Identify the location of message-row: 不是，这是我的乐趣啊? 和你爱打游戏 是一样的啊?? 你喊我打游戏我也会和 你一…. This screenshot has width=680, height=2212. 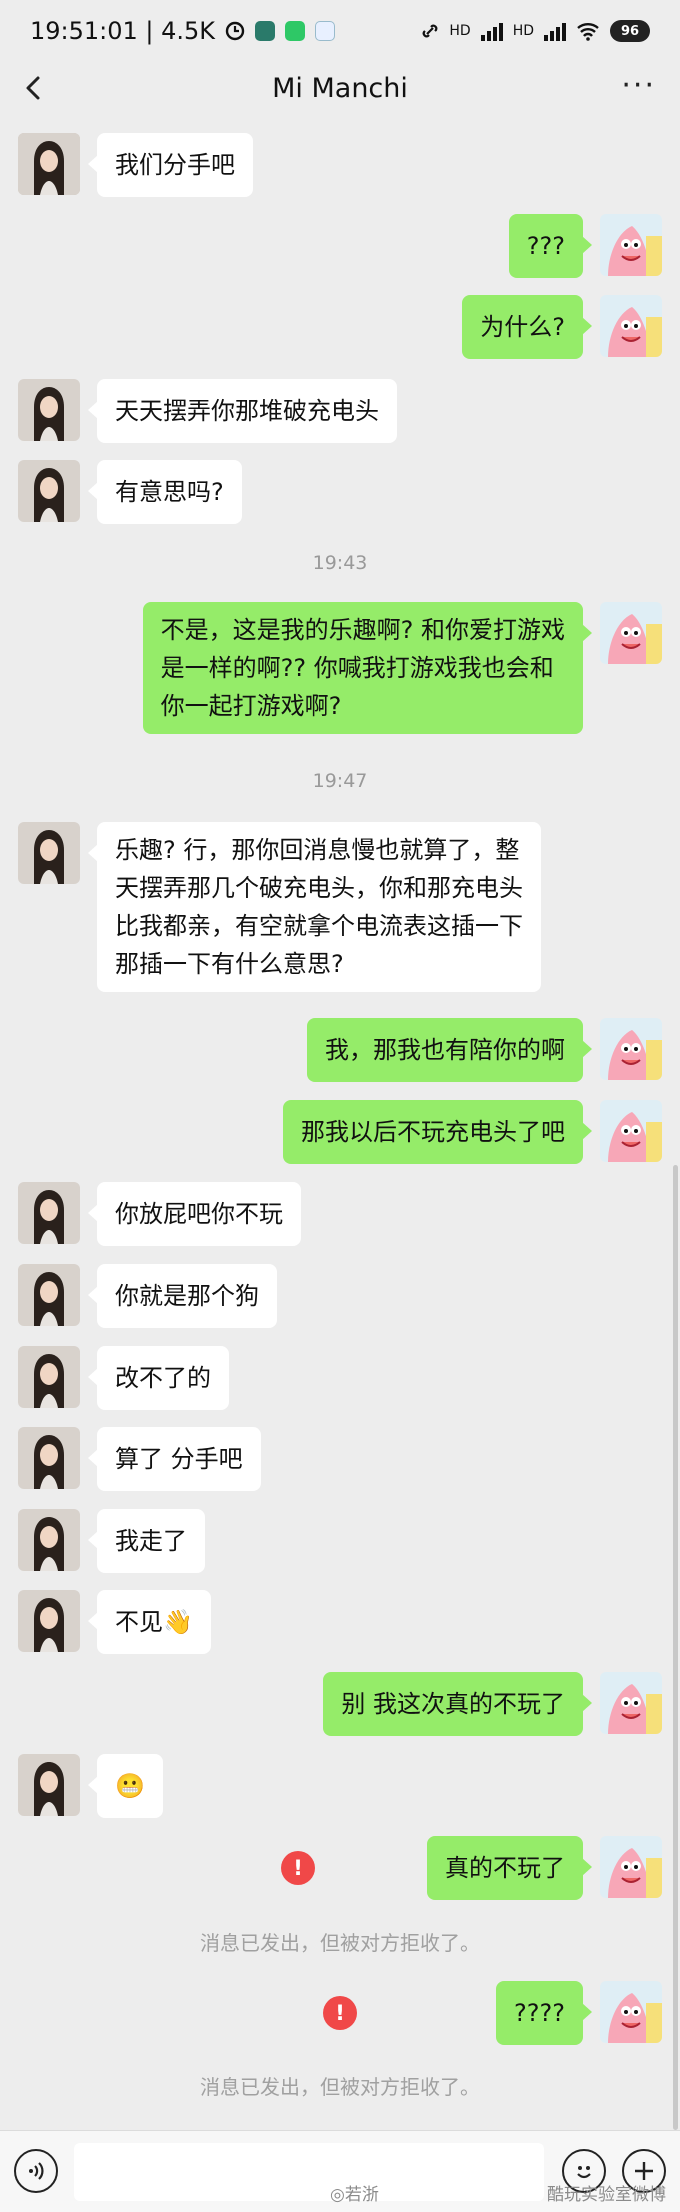
(340, 672).